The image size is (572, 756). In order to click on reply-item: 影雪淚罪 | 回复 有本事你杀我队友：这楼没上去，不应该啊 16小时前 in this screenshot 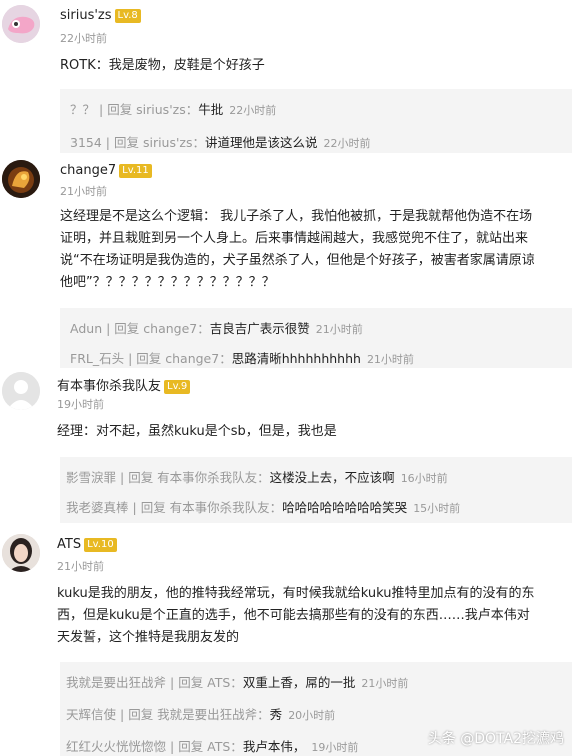, I will do `click(257, 476)`.